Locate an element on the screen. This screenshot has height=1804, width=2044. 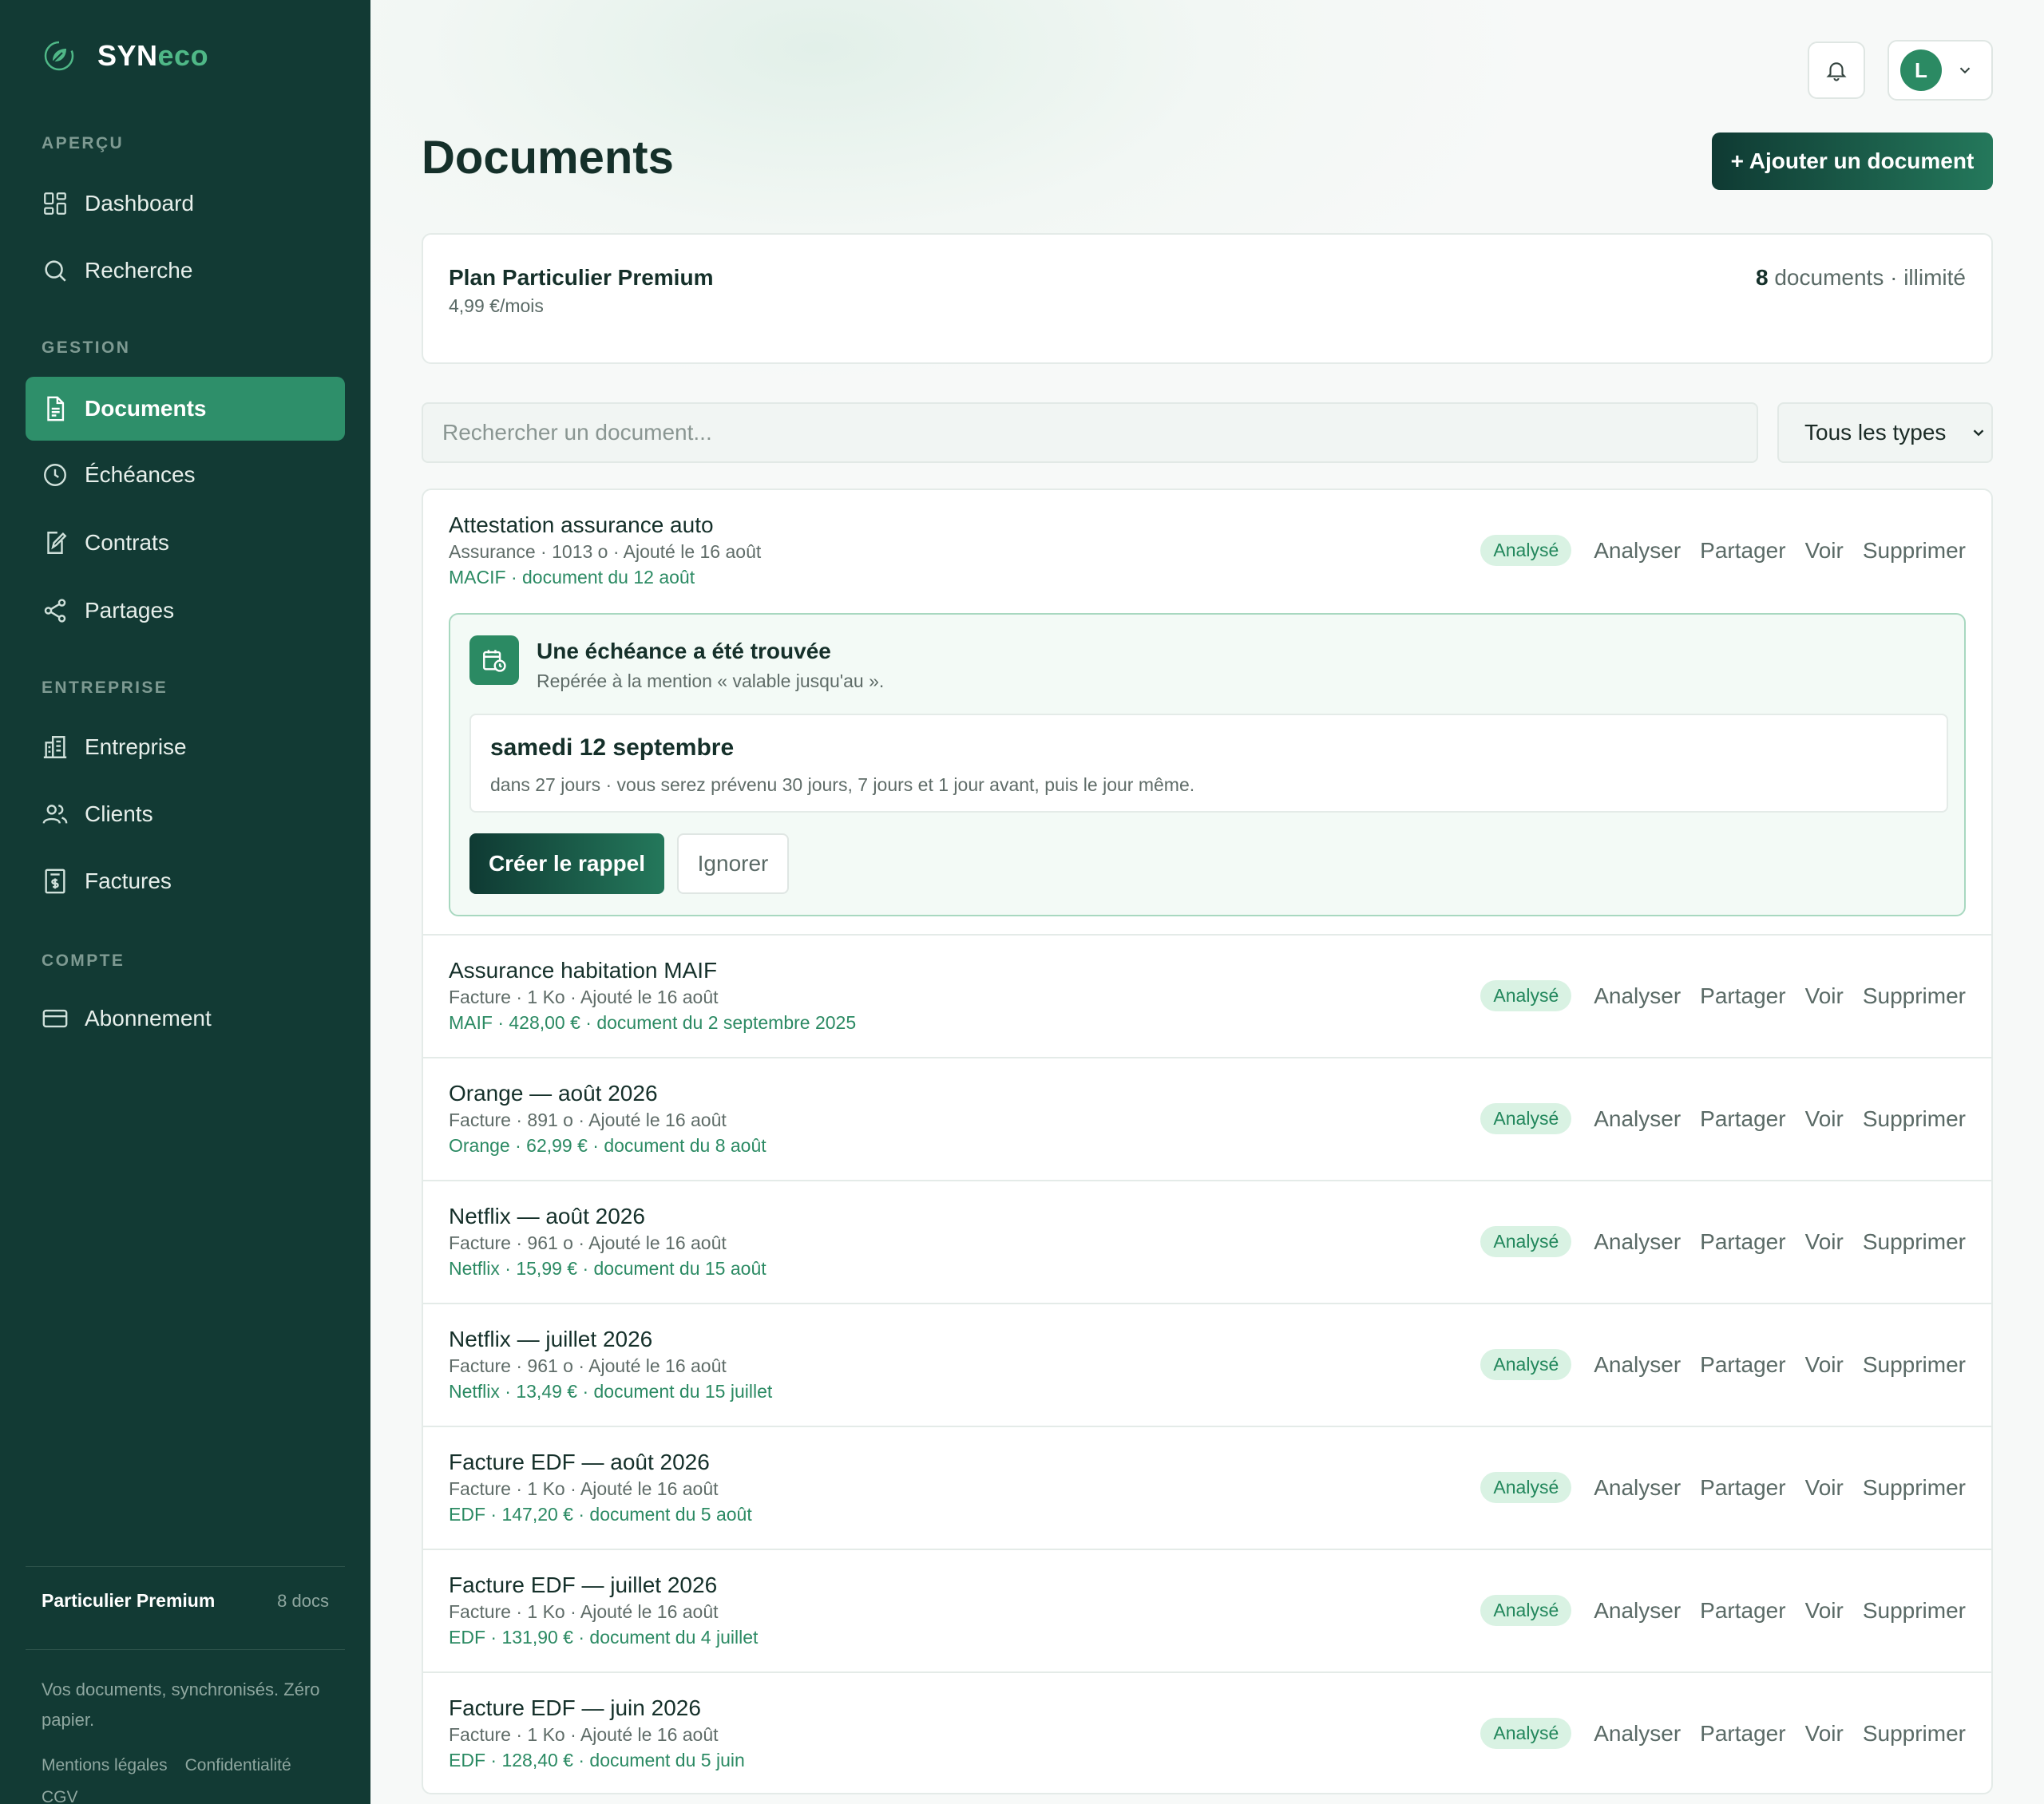
invoice-icon is located at coordinates (55, 881).